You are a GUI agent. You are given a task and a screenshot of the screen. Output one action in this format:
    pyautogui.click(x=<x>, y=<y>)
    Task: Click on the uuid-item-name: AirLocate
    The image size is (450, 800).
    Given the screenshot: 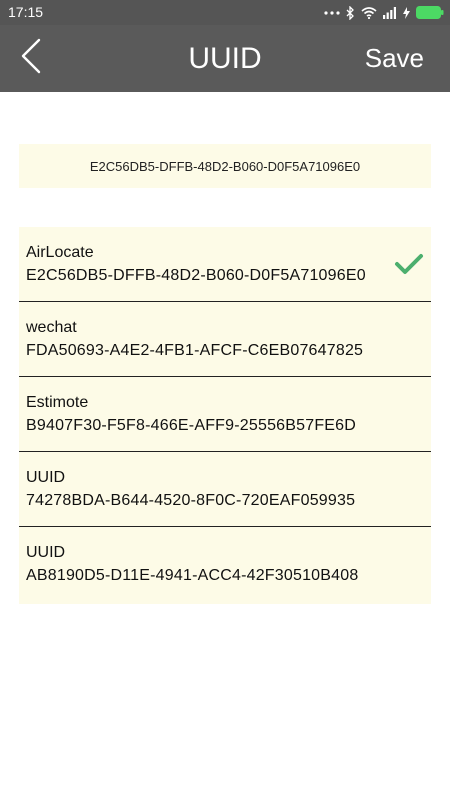 What is the action you would take?
    pyautogui.click(x=60, y=252)
    